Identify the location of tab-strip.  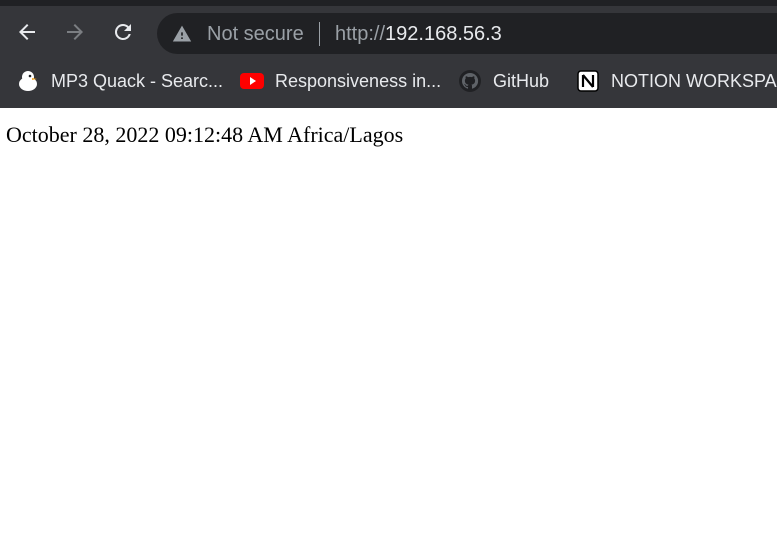
(388, 3).